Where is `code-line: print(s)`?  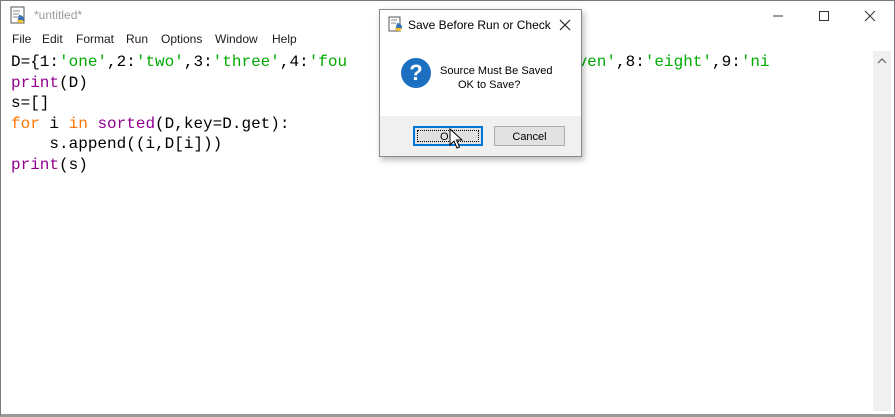
code-line: print(s) is located at coordinates (49, 165).